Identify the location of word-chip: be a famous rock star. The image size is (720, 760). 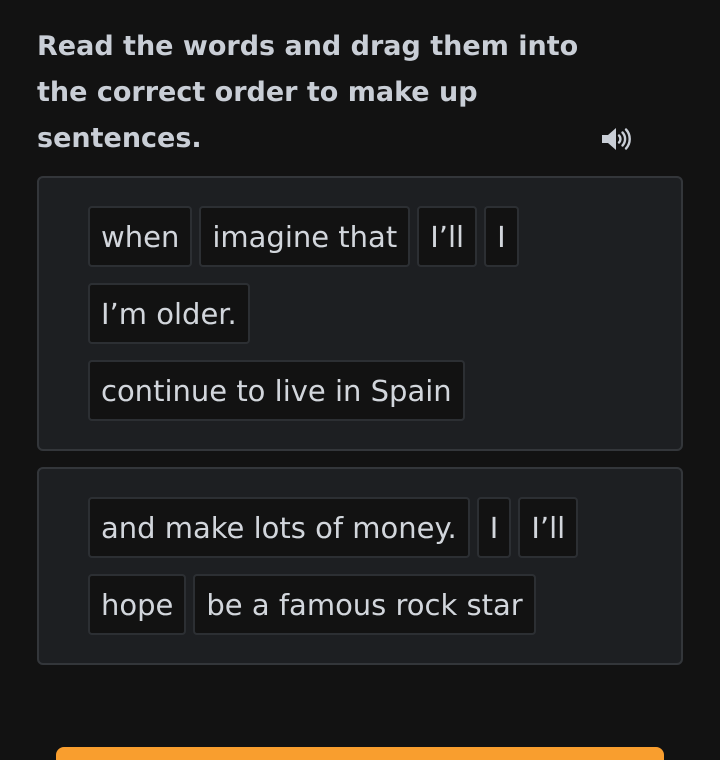
(364, 604).